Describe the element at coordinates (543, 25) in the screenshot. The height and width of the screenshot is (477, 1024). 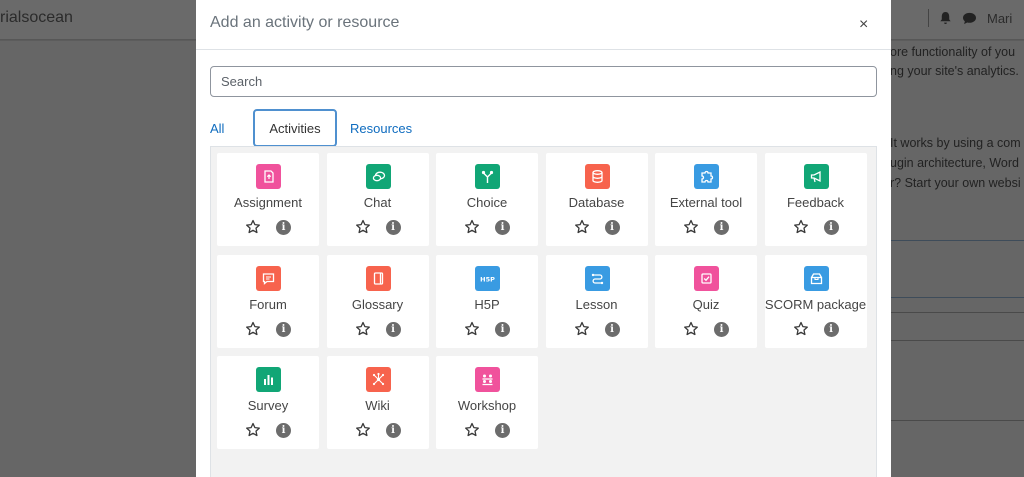
I see `modal-header: Add an activity or resource ×` at that location.